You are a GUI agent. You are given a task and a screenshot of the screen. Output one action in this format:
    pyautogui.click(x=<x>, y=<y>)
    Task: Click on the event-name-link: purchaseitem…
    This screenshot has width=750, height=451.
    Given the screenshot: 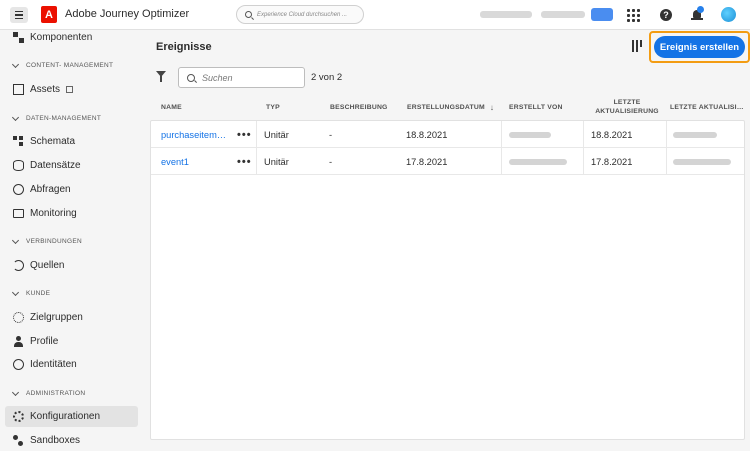 What is the action you would take?
    pyautogui.click(x=193, y=134)
    